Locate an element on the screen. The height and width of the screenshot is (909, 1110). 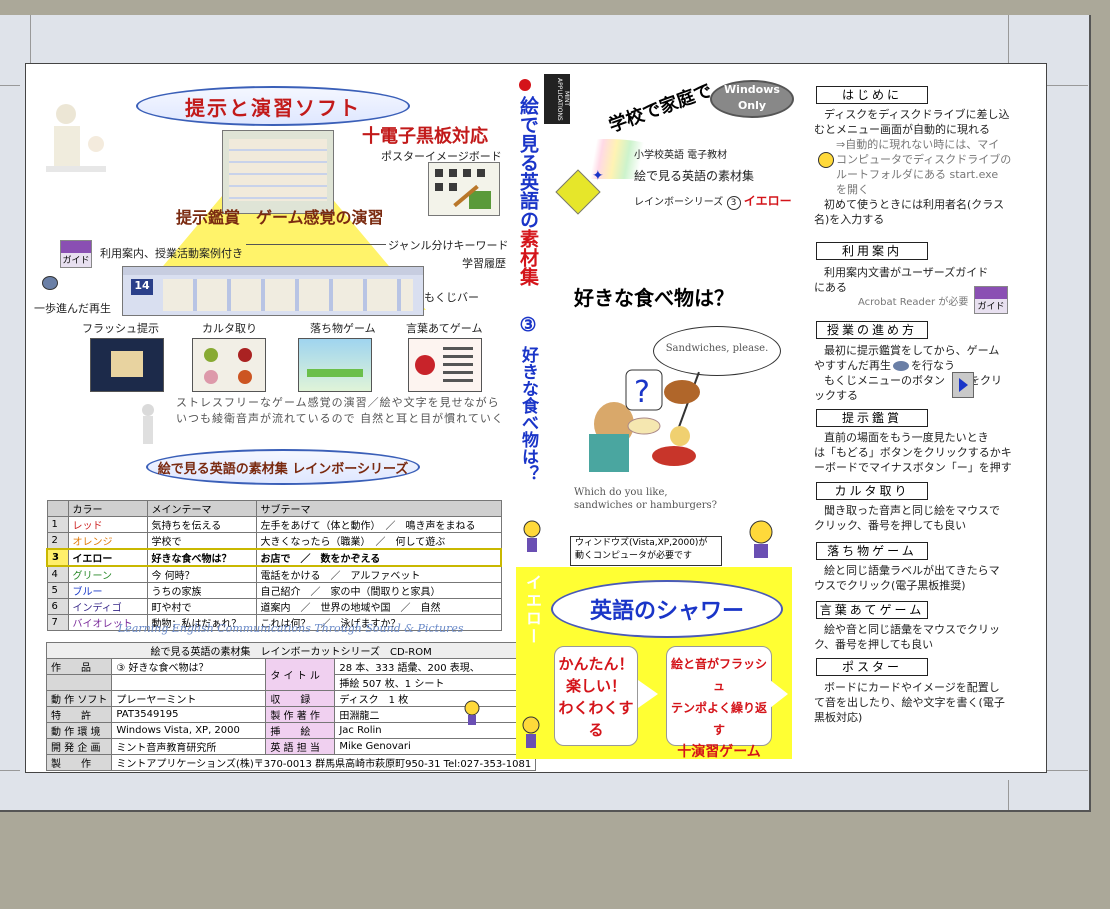
stressfree-line-1: ストレスフリーなゲーム感覚の演習／絵や文字を見せながら is located at coordinates (338, 402).